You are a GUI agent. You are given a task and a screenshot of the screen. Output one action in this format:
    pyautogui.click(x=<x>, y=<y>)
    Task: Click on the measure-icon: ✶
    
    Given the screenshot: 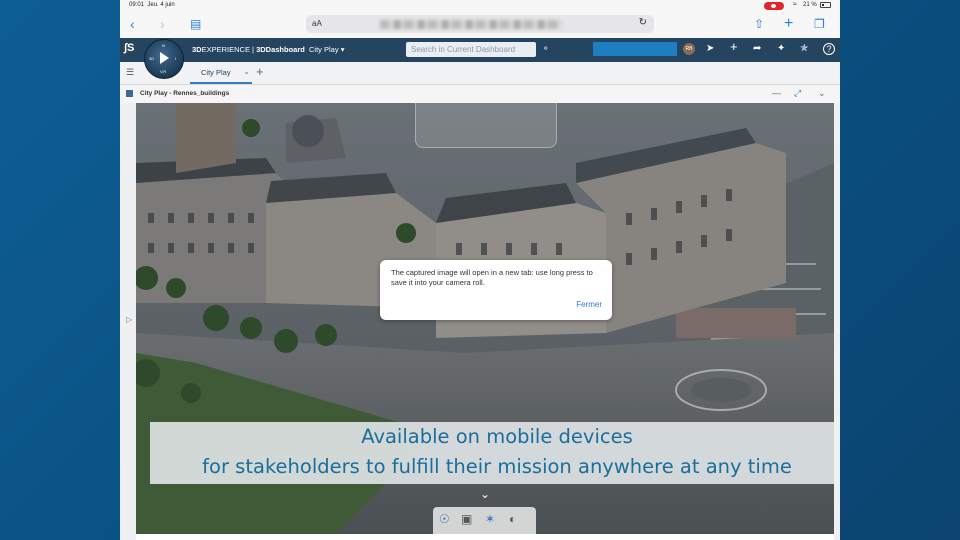 What is the action you would take?
    pyautogui.click(x=490, y=519)
    